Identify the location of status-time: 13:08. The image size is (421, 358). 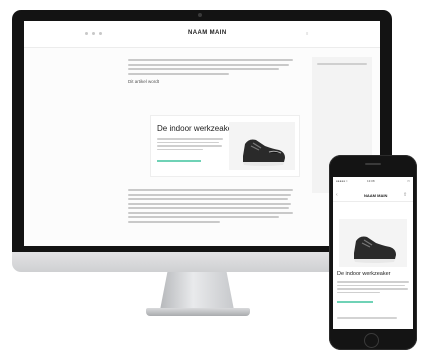
(371, 181).